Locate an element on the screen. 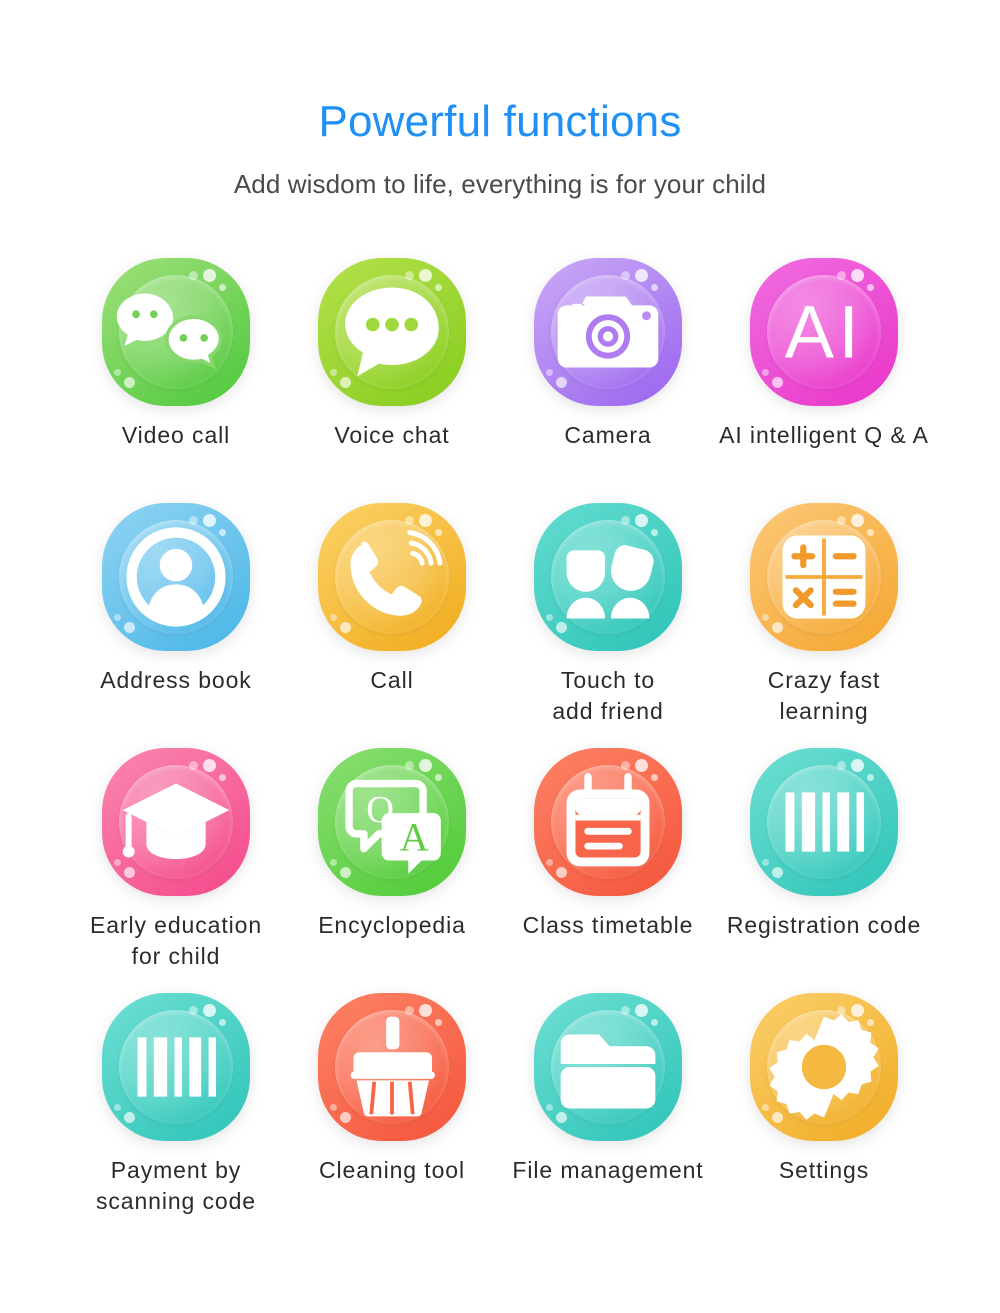 The height and width of the screenshot is (1313, 1000). calendar-icon is located at coordinates (608, 822).